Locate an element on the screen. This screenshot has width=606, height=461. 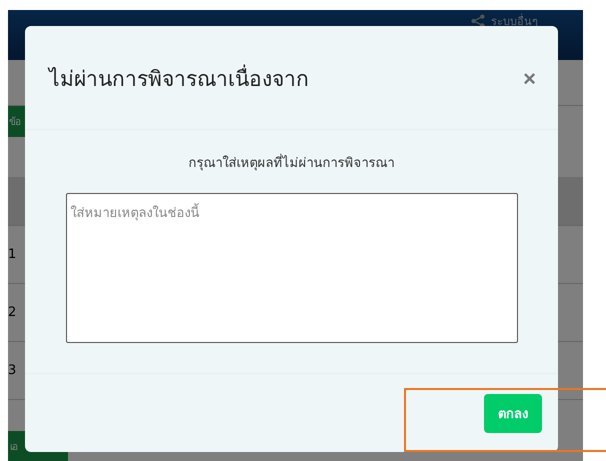
dialog-title: ไม่ผ่านการพิจารณาเนื่องจาก is located at coordinates (179, 78).